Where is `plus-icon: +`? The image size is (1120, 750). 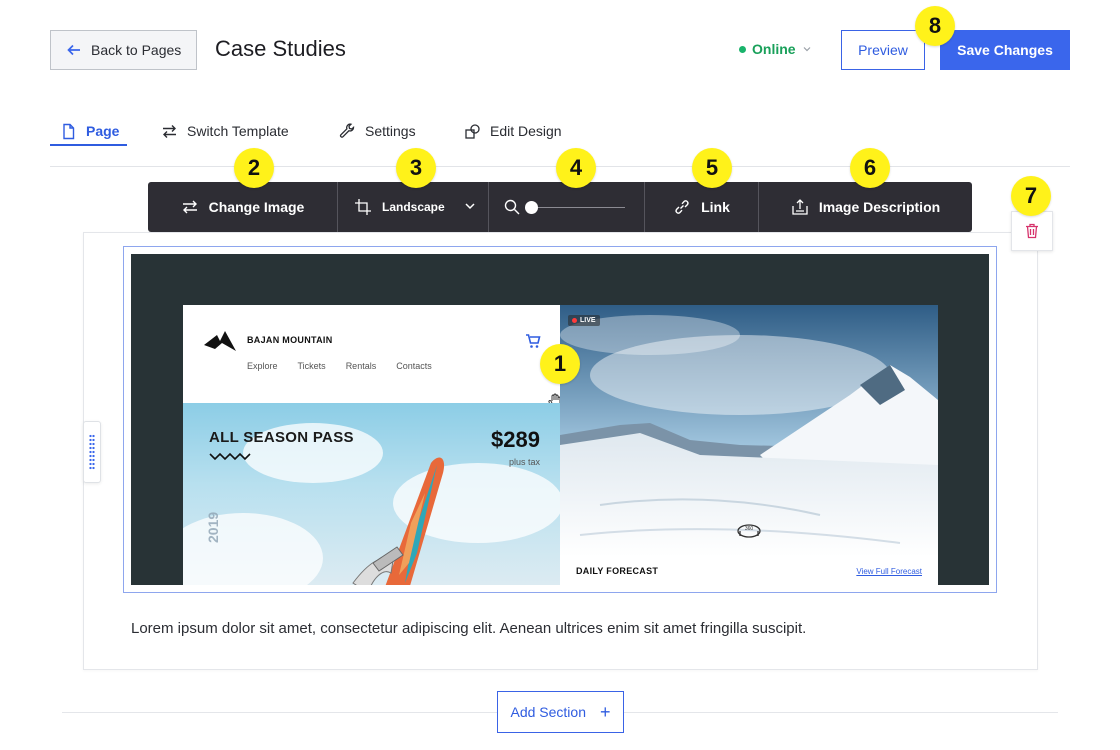 plus-icon: + is located at coordinates (605, 712).